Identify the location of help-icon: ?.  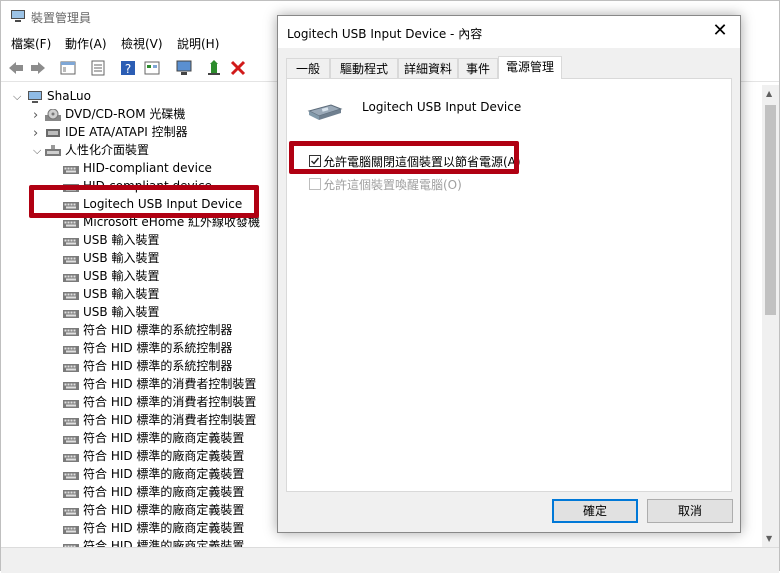
(128, 68).